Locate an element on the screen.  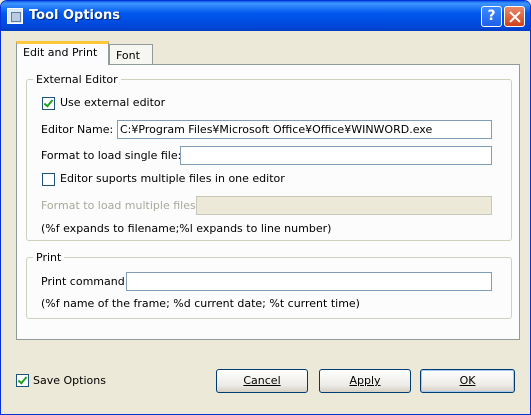
apply-button: Apply is located at coordinates (365, 381).